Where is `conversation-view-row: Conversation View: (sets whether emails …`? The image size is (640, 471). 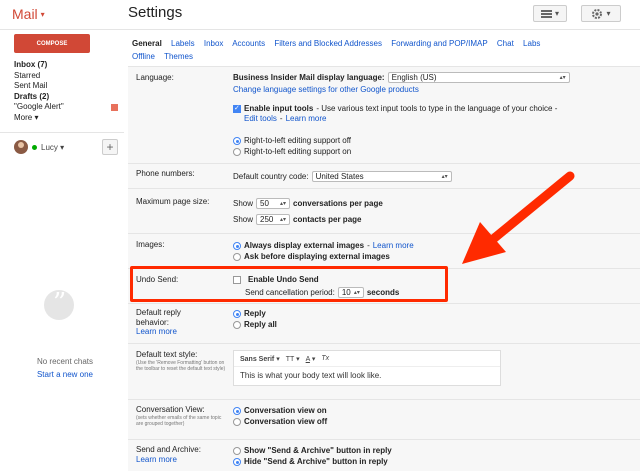 conversation-view-row: Conversation View: (sets whether emails … is located at coordinates (384, 419).